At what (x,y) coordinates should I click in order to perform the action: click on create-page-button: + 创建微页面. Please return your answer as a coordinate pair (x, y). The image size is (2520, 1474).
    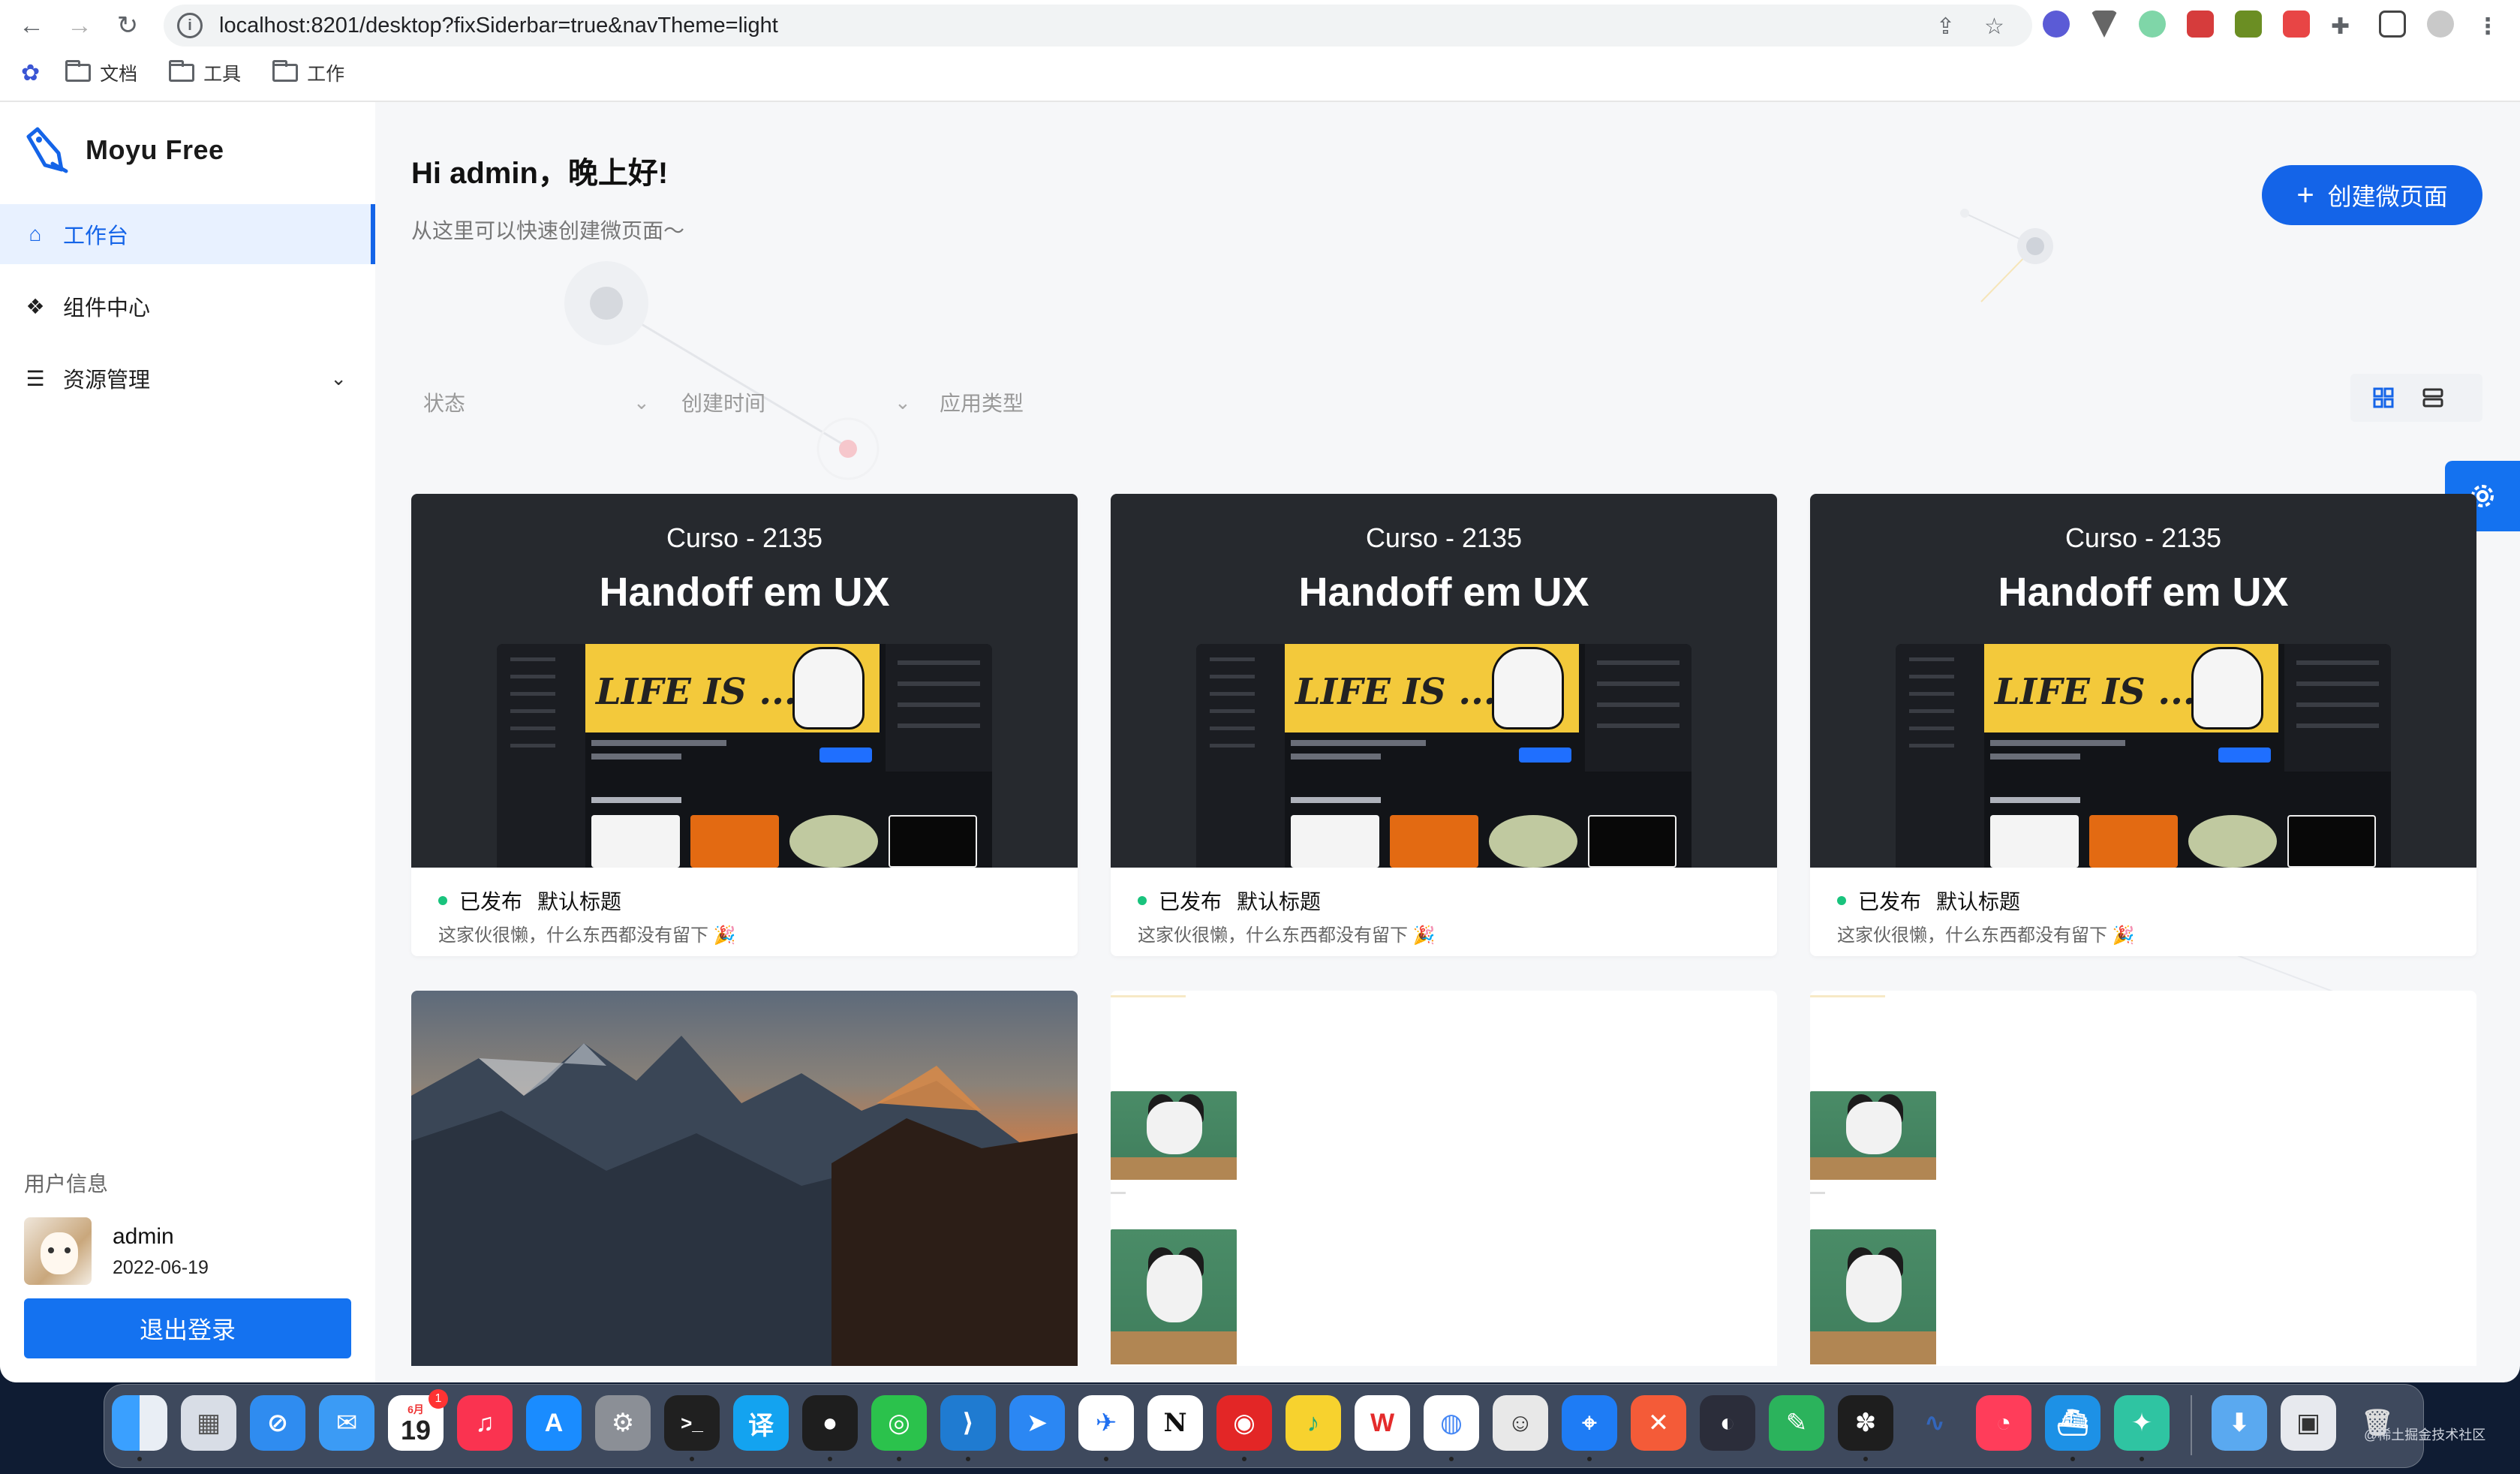
    Looking at the image, I should click on (2372, 195).